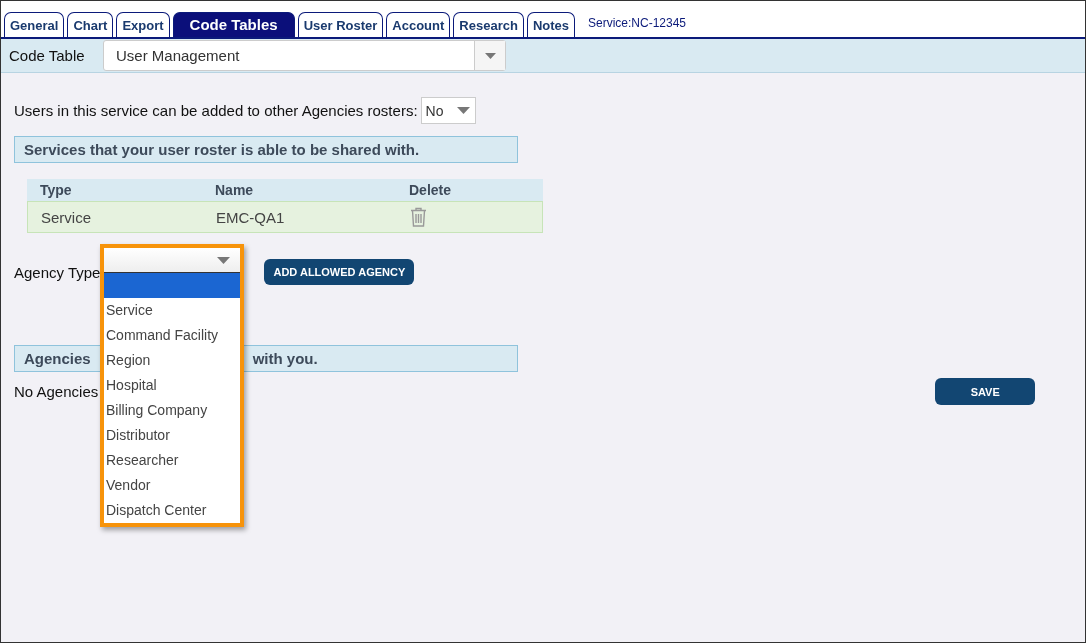 This screenshot has width=1086, height=643. I want to click on tab: Code Tables, so click(233, 24).